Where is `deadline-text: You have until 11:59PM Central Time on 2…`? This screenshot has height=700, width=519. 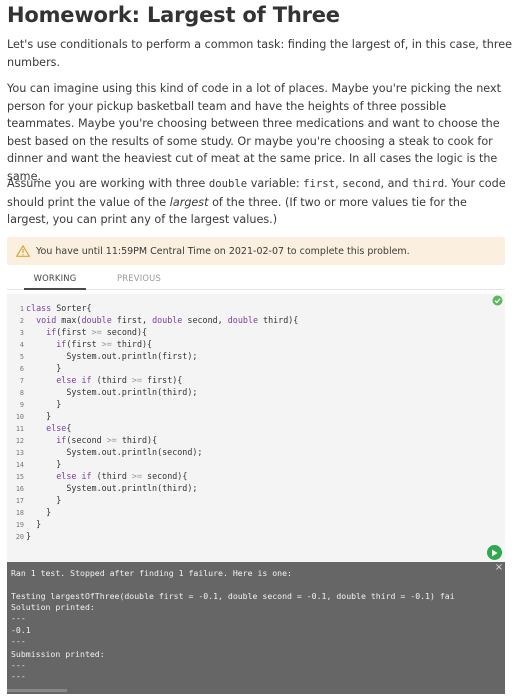 deadline-text: You have until 11:59PM Central Time on 2… is located at coordinates (223, 251).